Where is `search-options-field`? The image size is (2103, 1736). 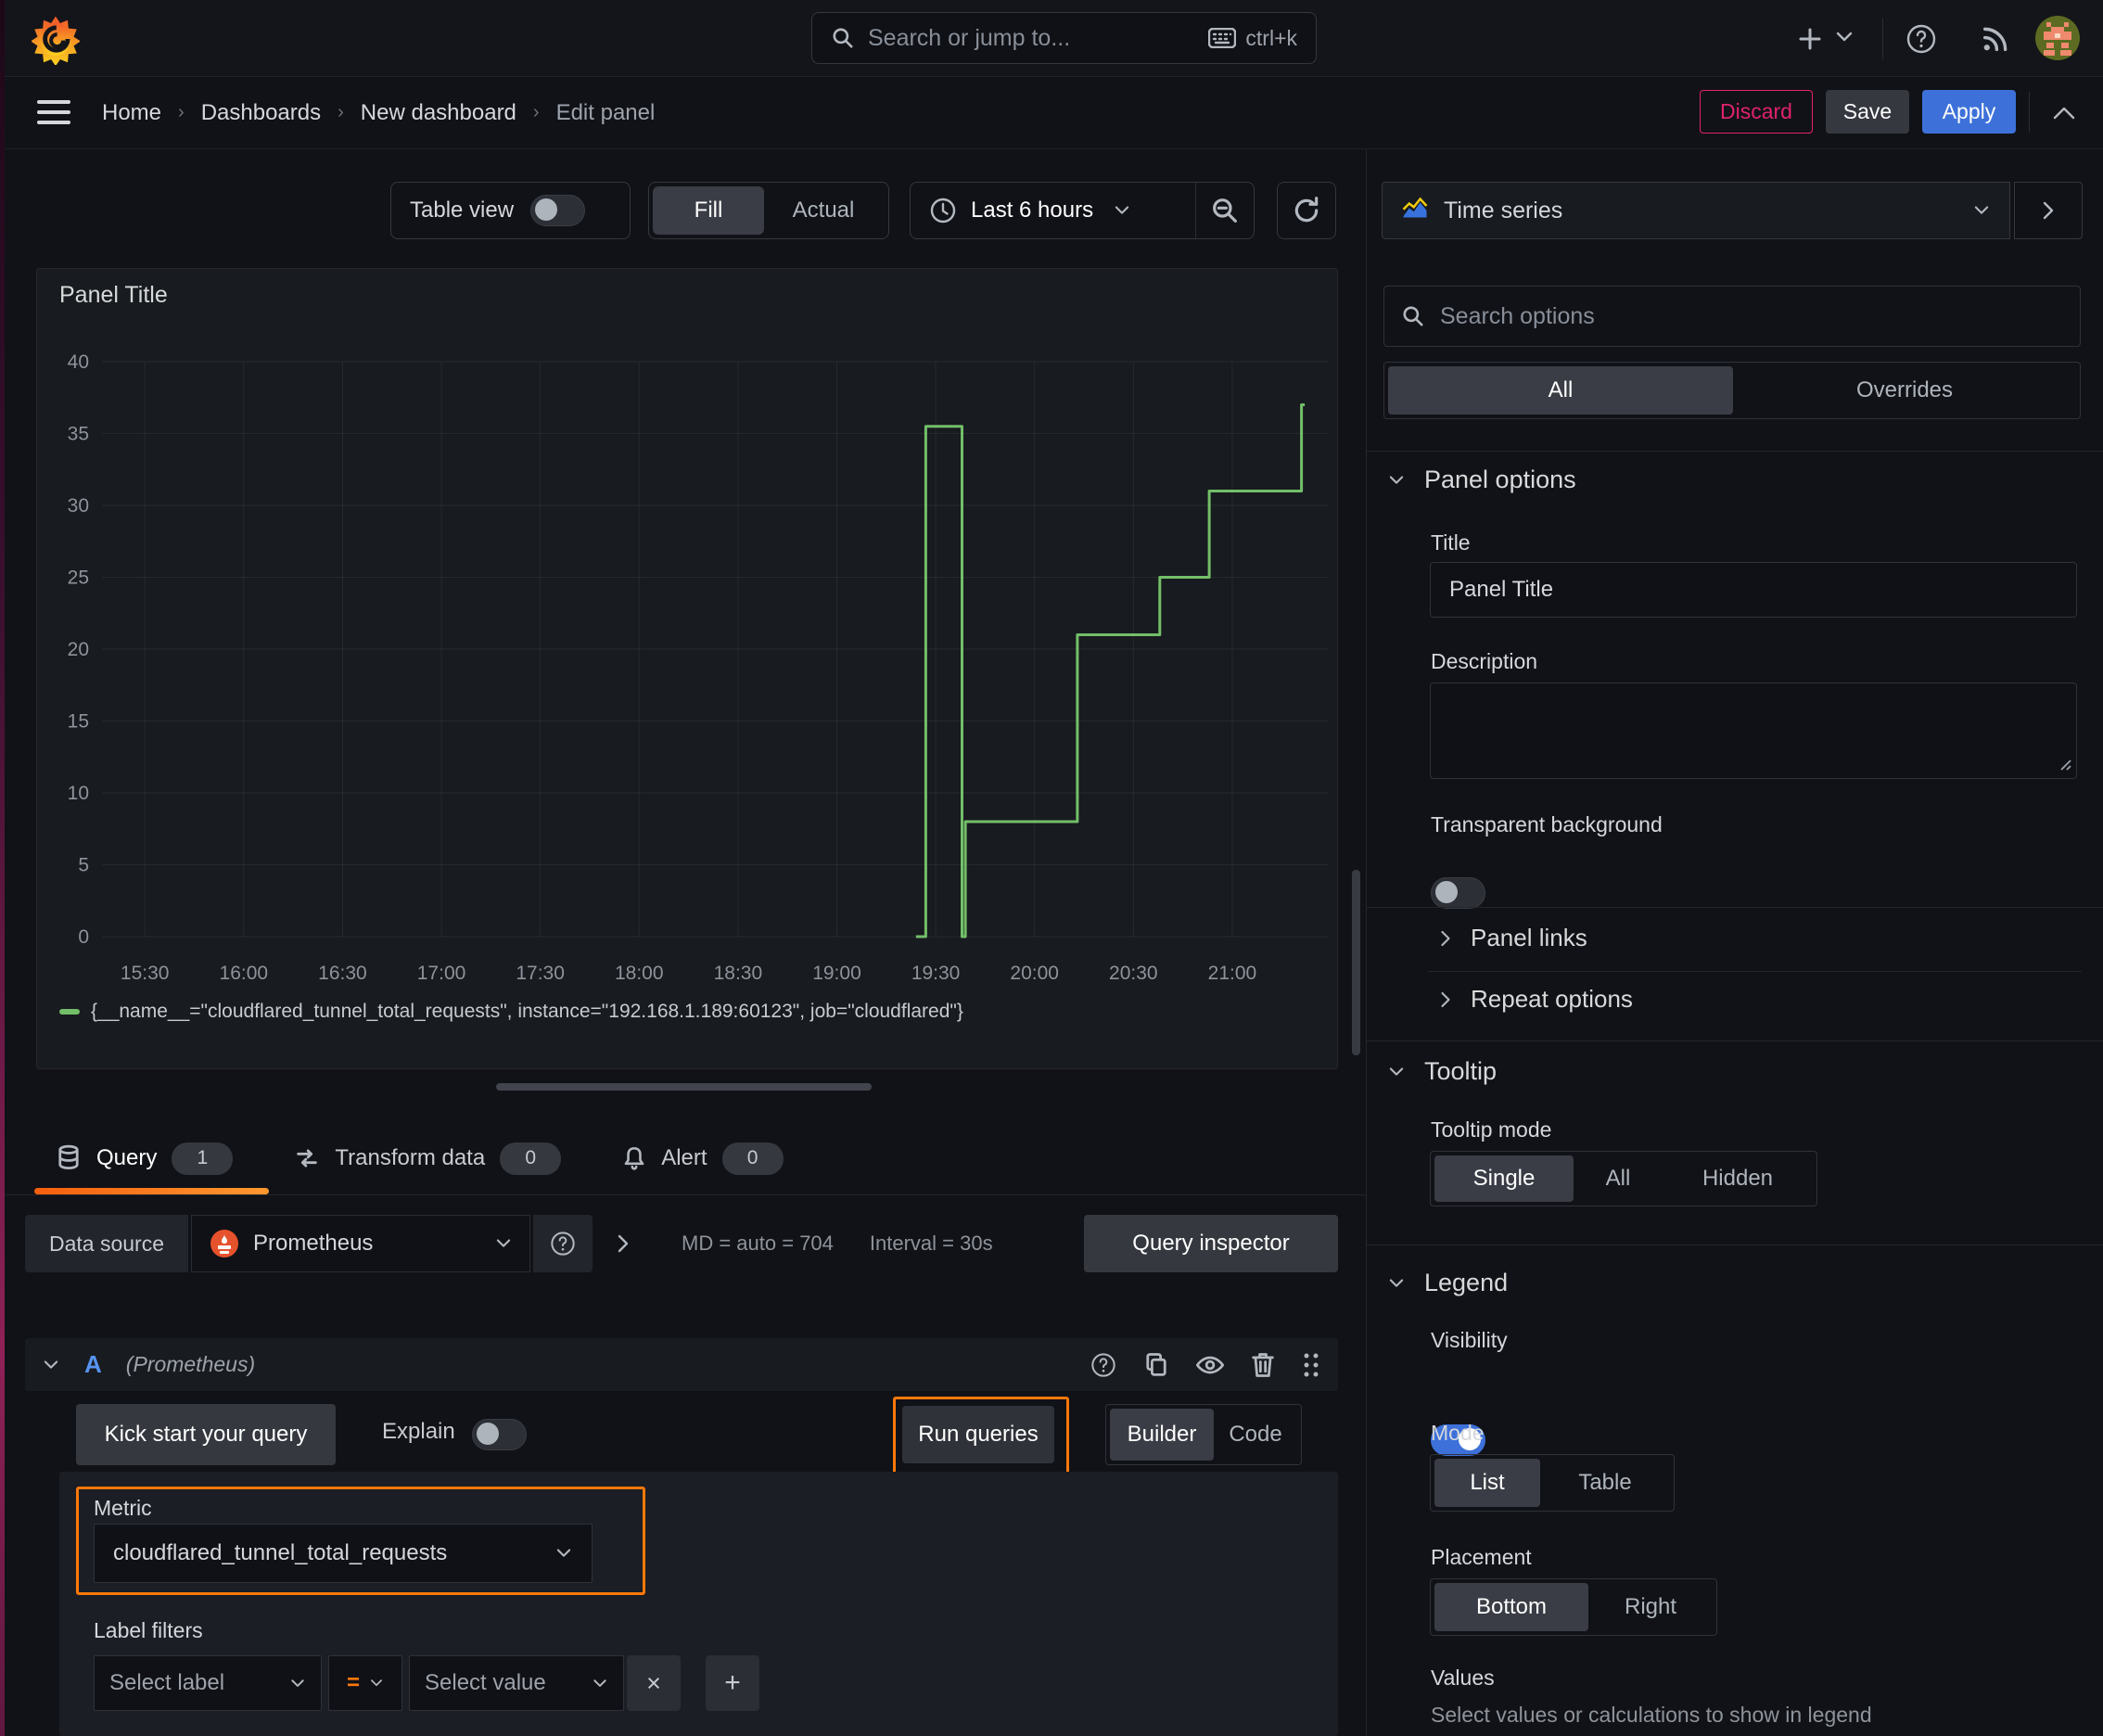
search-options-field is located at coordinates (1732, 316).